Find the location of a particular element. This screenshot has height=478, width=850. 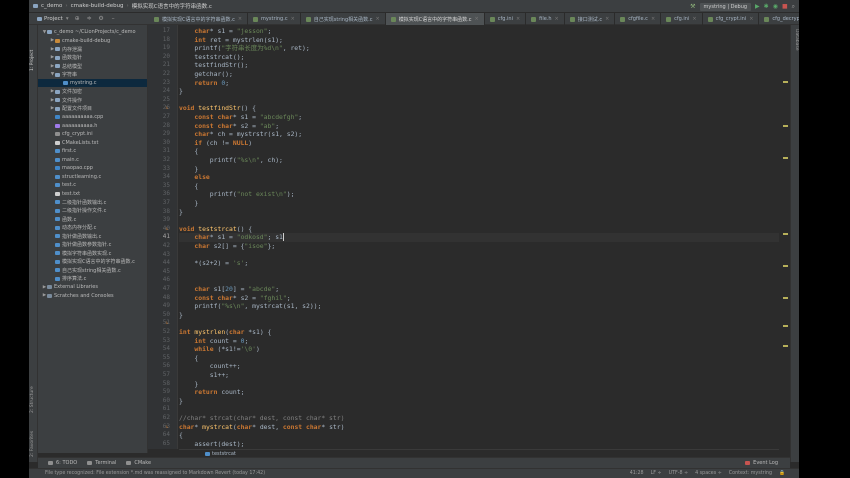

line-number: 65 is located at coordinates (160, 444).